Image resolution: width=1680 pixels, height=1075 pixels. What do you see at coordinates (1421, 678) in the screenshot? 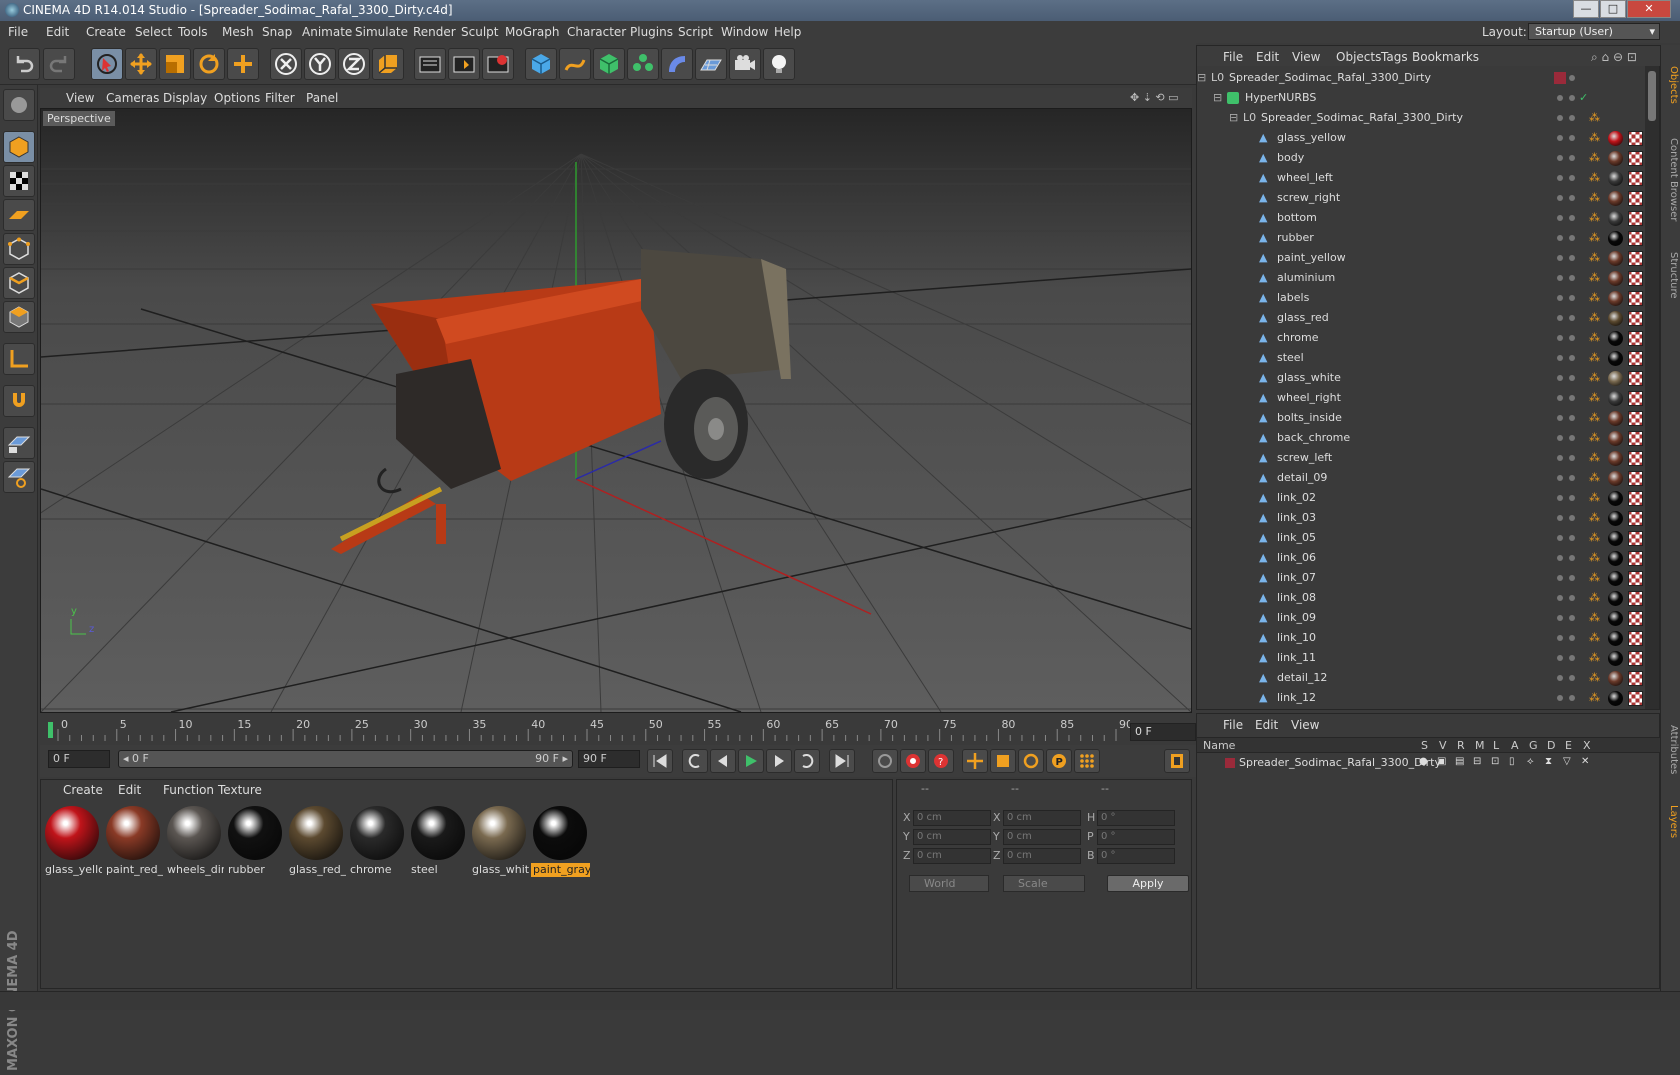
I see `object-row: ▲ detail_12 ⁂` at bounding box center [1421, 678].